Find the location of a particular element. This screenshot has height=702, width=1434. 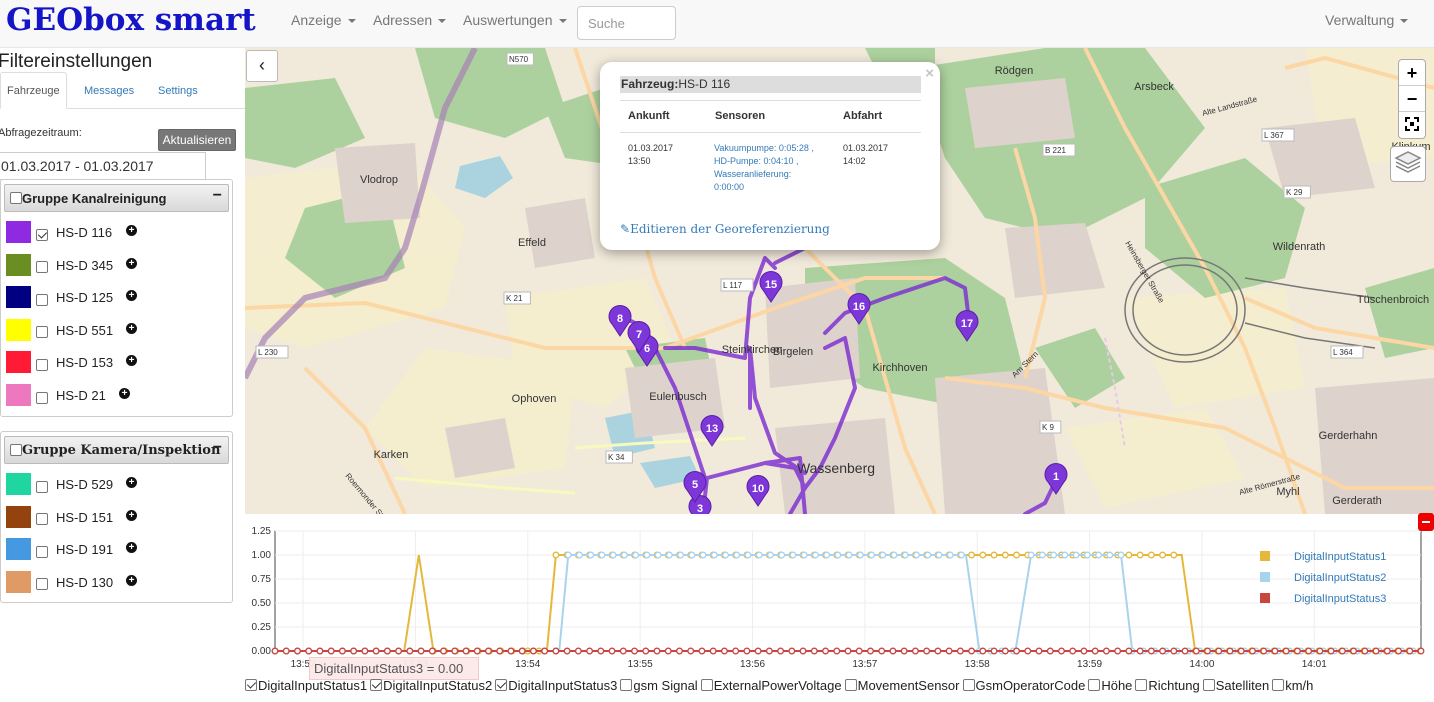

series-toggle: DigitalInputStatus2 is located at coordinates (431, 685).